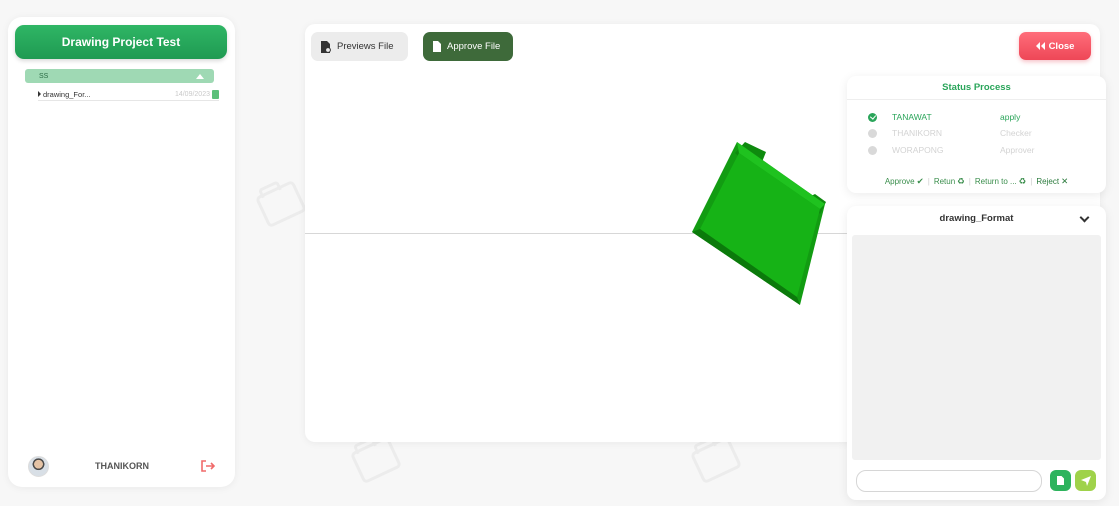 This screenshot has height=506, width=1119. Describe the element at coordinates (944, 181) in the screenshot. I see `return-label: Retun` at that location.